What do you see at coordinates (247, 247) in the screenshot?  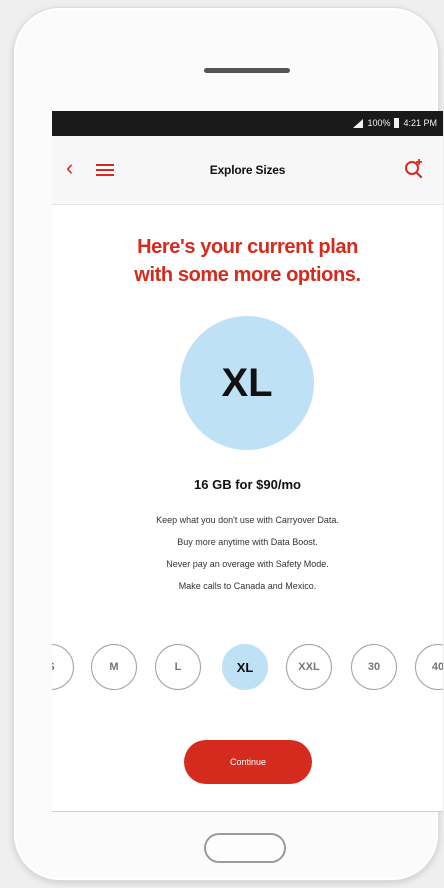 I see `headline-line-1: Here's your current plan` at bounding box center [247, 247].